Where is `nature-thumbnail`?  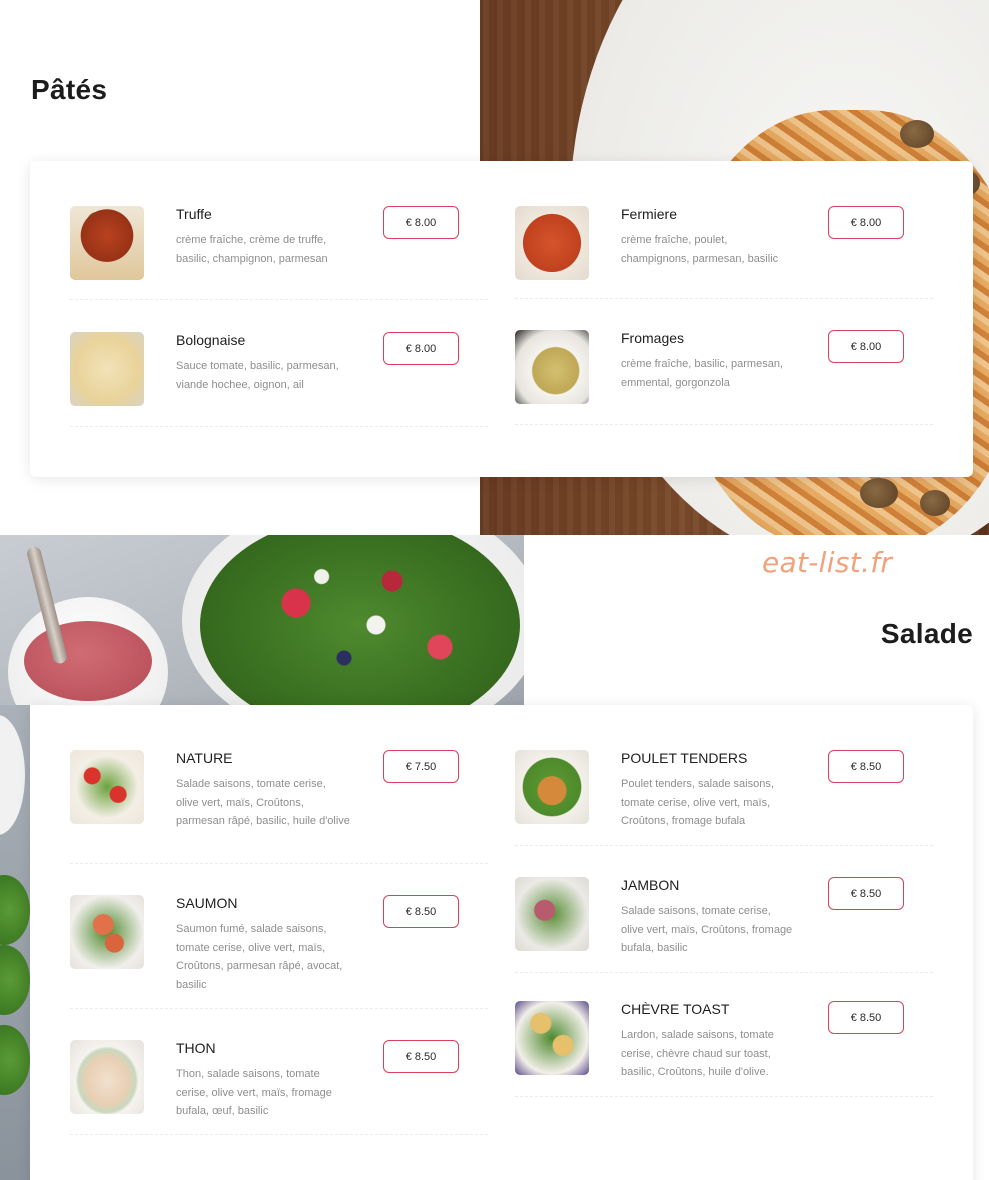 nature-thumbnail is located at coordinates (107, 787).